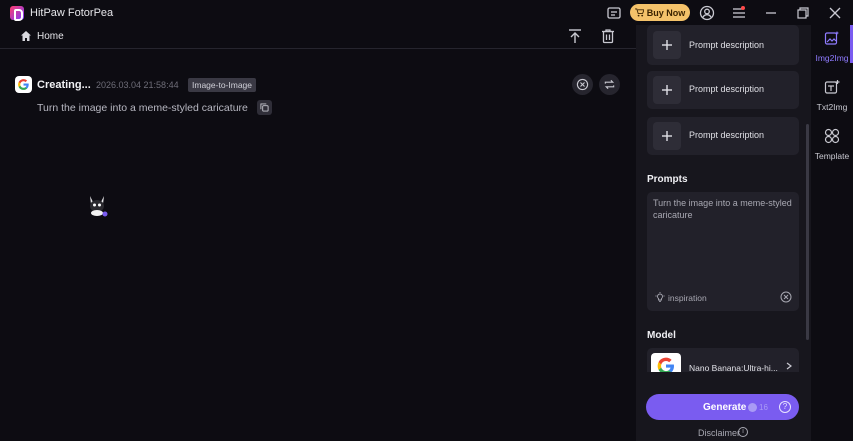 The height and width of the screenshot is (441, 853). I want to click on close-icon, so click(835, 13).